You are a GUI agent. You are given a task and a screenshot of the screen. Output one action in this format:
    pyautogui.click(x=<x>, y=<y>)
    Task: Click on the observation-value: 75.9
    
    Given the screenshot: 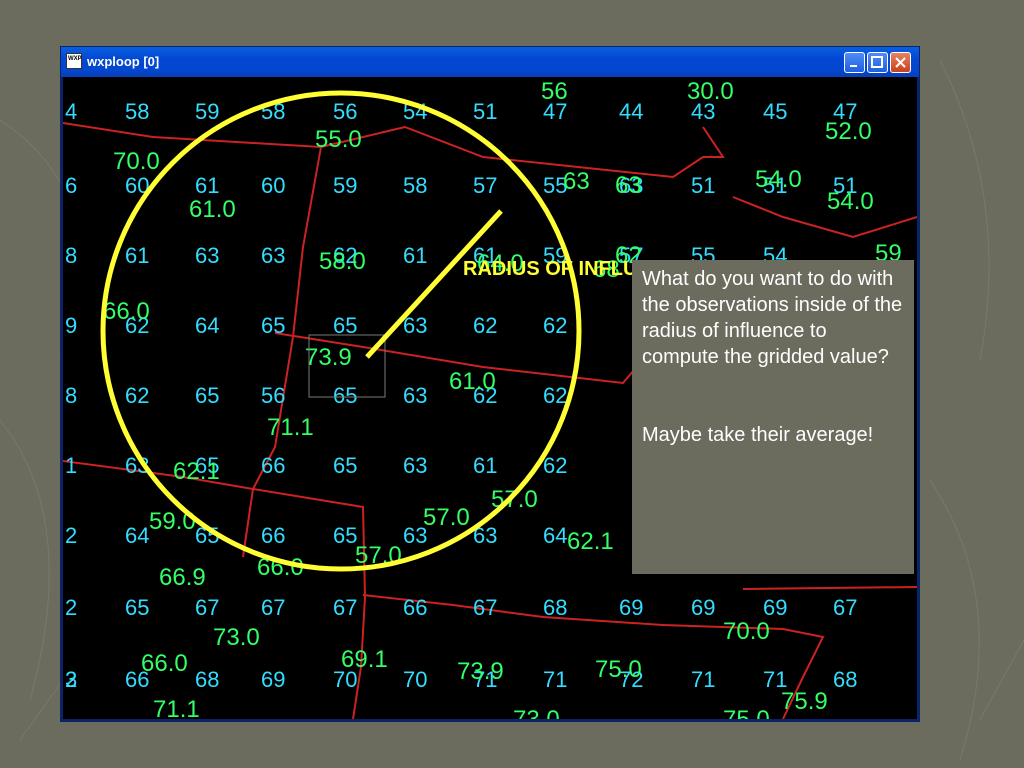 What is the action you would take?
    pyautogui.click(x=804, y=701)
    